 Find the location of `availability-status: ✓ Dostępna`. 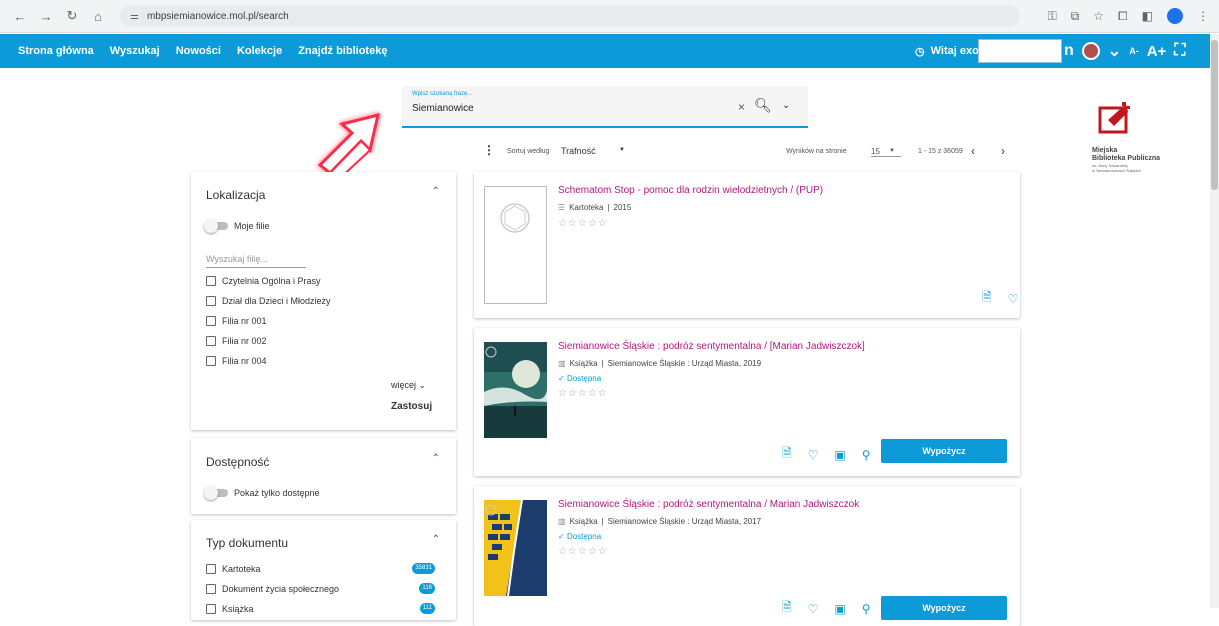

availability-status: ✓ Dostępna is located at coordinates (580, 536).